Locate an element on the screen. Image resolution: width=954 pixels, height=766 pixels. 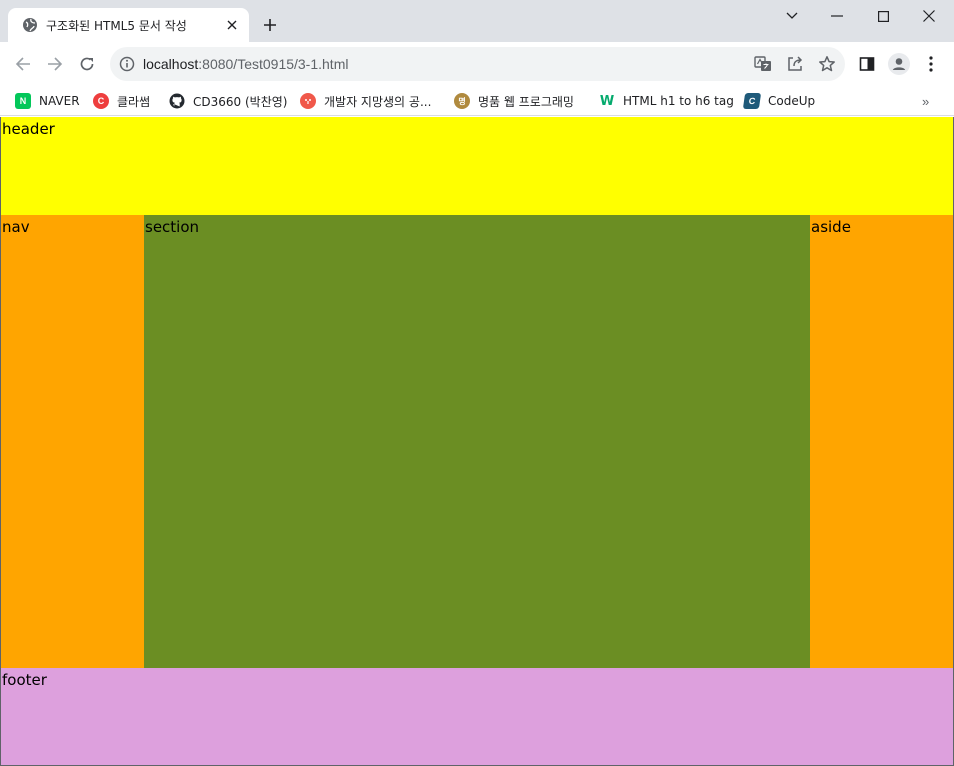
bookmark-book: 명 명품 웹 프로그래밍 is located at coordinates (514, 101).